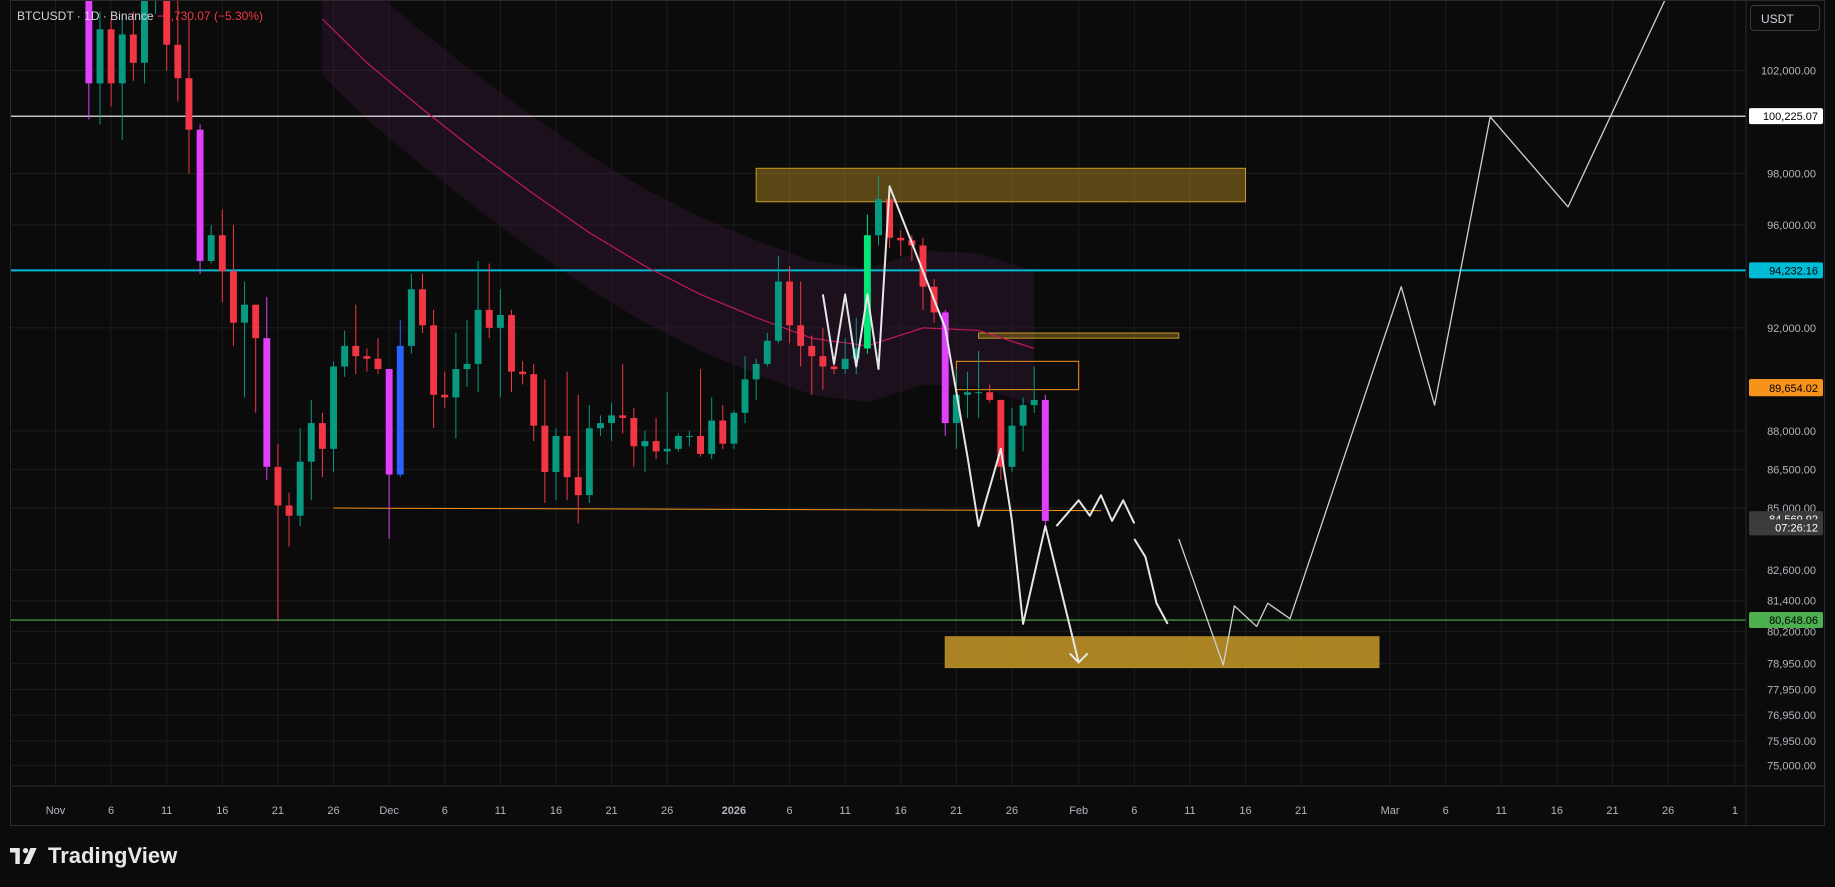 The image size is (1835, 887). Describe the element at coordinates (1796, 528) in the screenshot. I see `price-label-text: 07:26:12` at that location.